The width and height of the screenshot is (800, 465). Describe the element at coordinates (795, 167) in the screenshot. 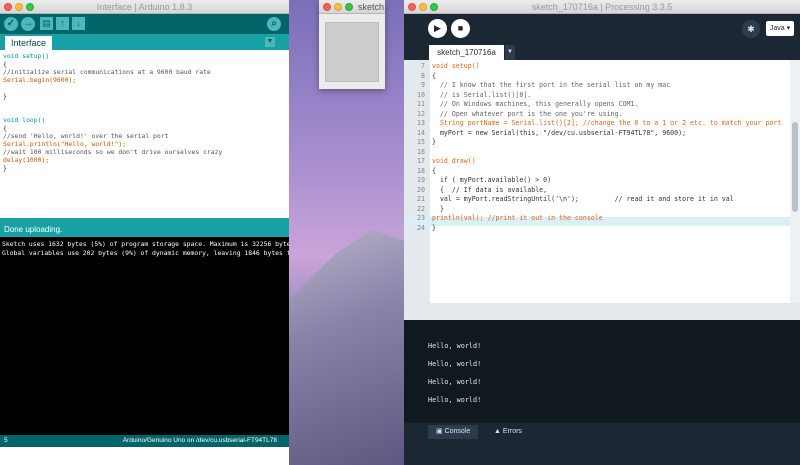

I see `scrollbar-thumb` at that location.